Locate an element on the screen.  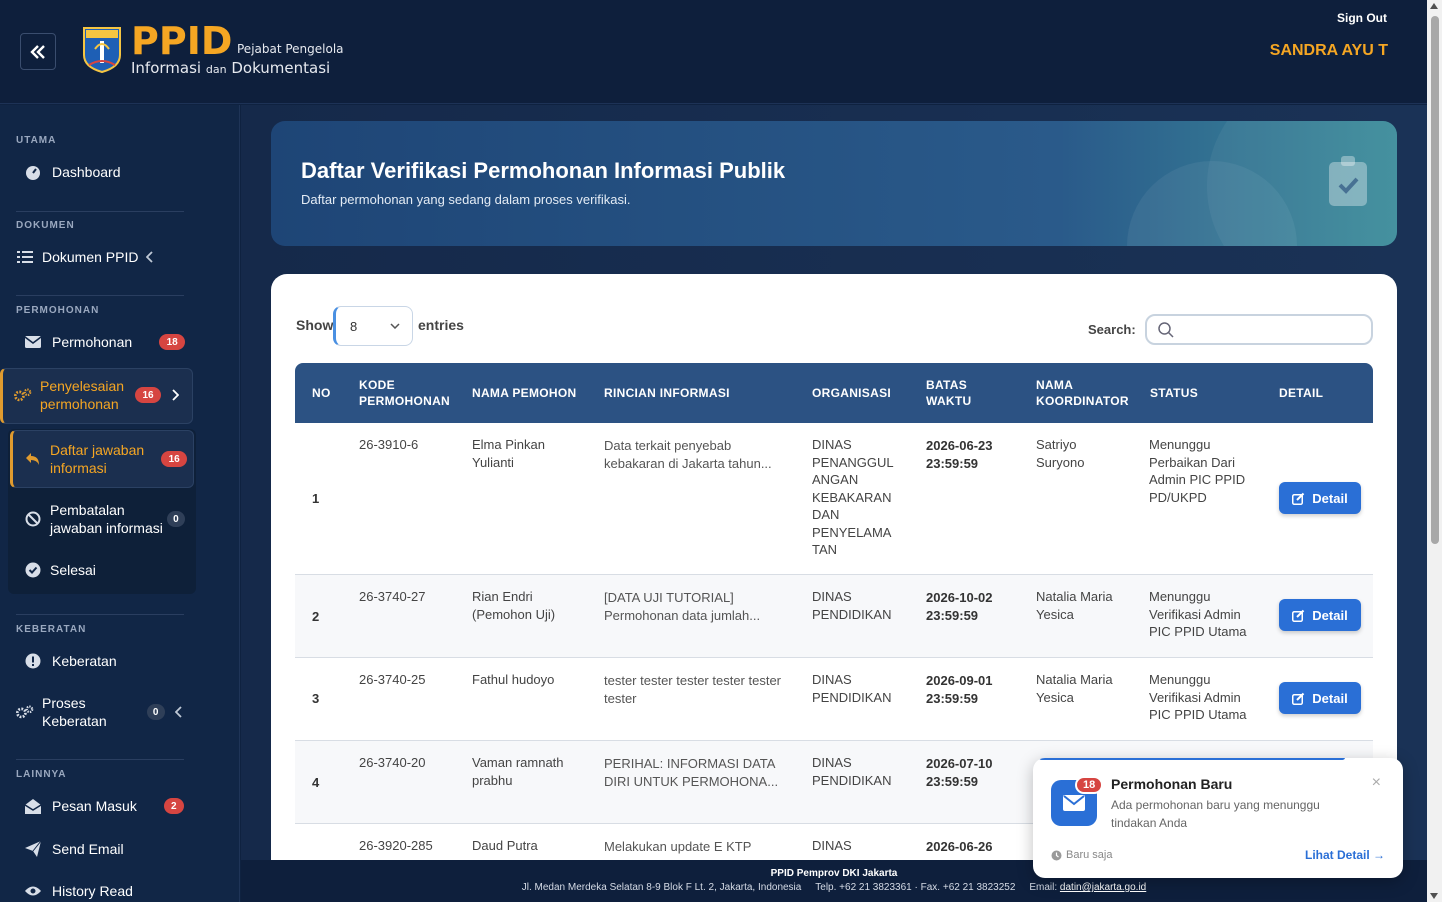
cell-line: 2026-10-02 is located at coordinates (959, 597).